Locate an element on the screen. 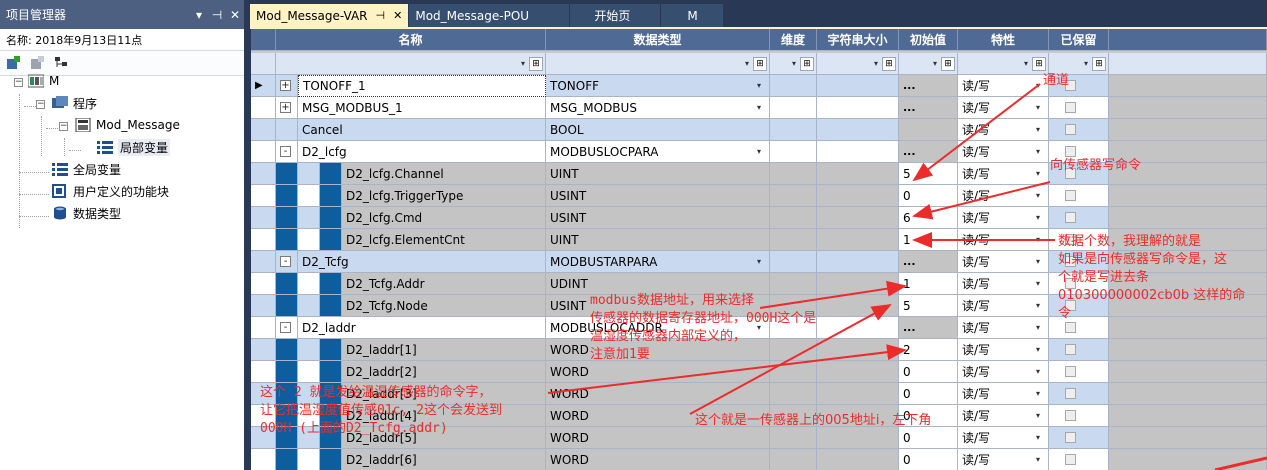 The image size is (1267, 470). expand-cell: + is located at coordinates (287, 108).